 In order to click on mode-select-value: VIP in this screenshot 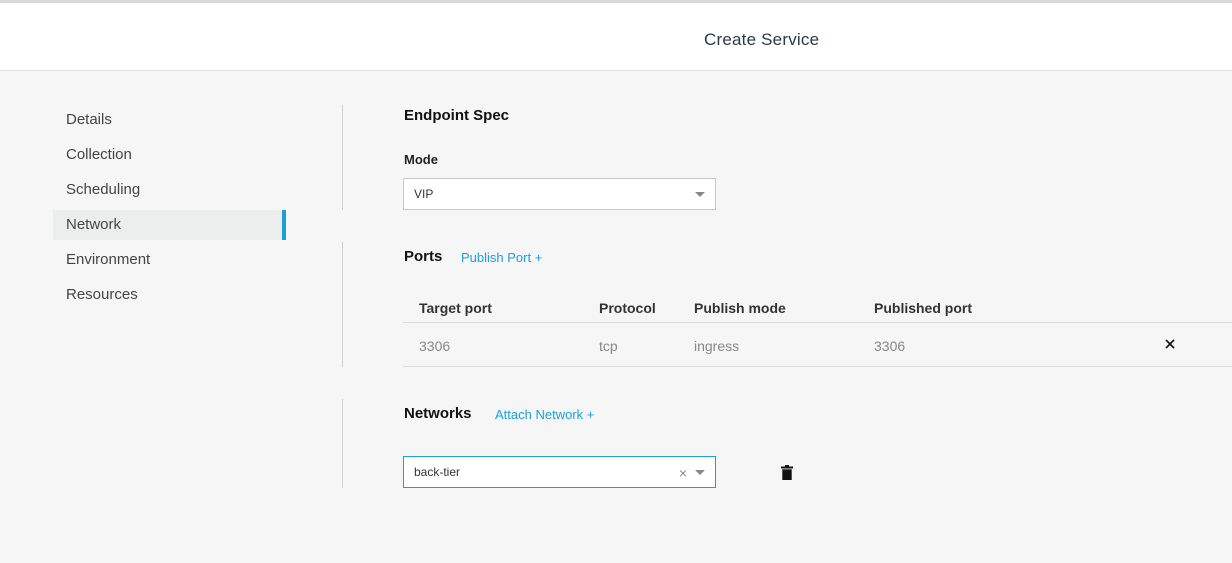, I will do `click(424, 194)`.